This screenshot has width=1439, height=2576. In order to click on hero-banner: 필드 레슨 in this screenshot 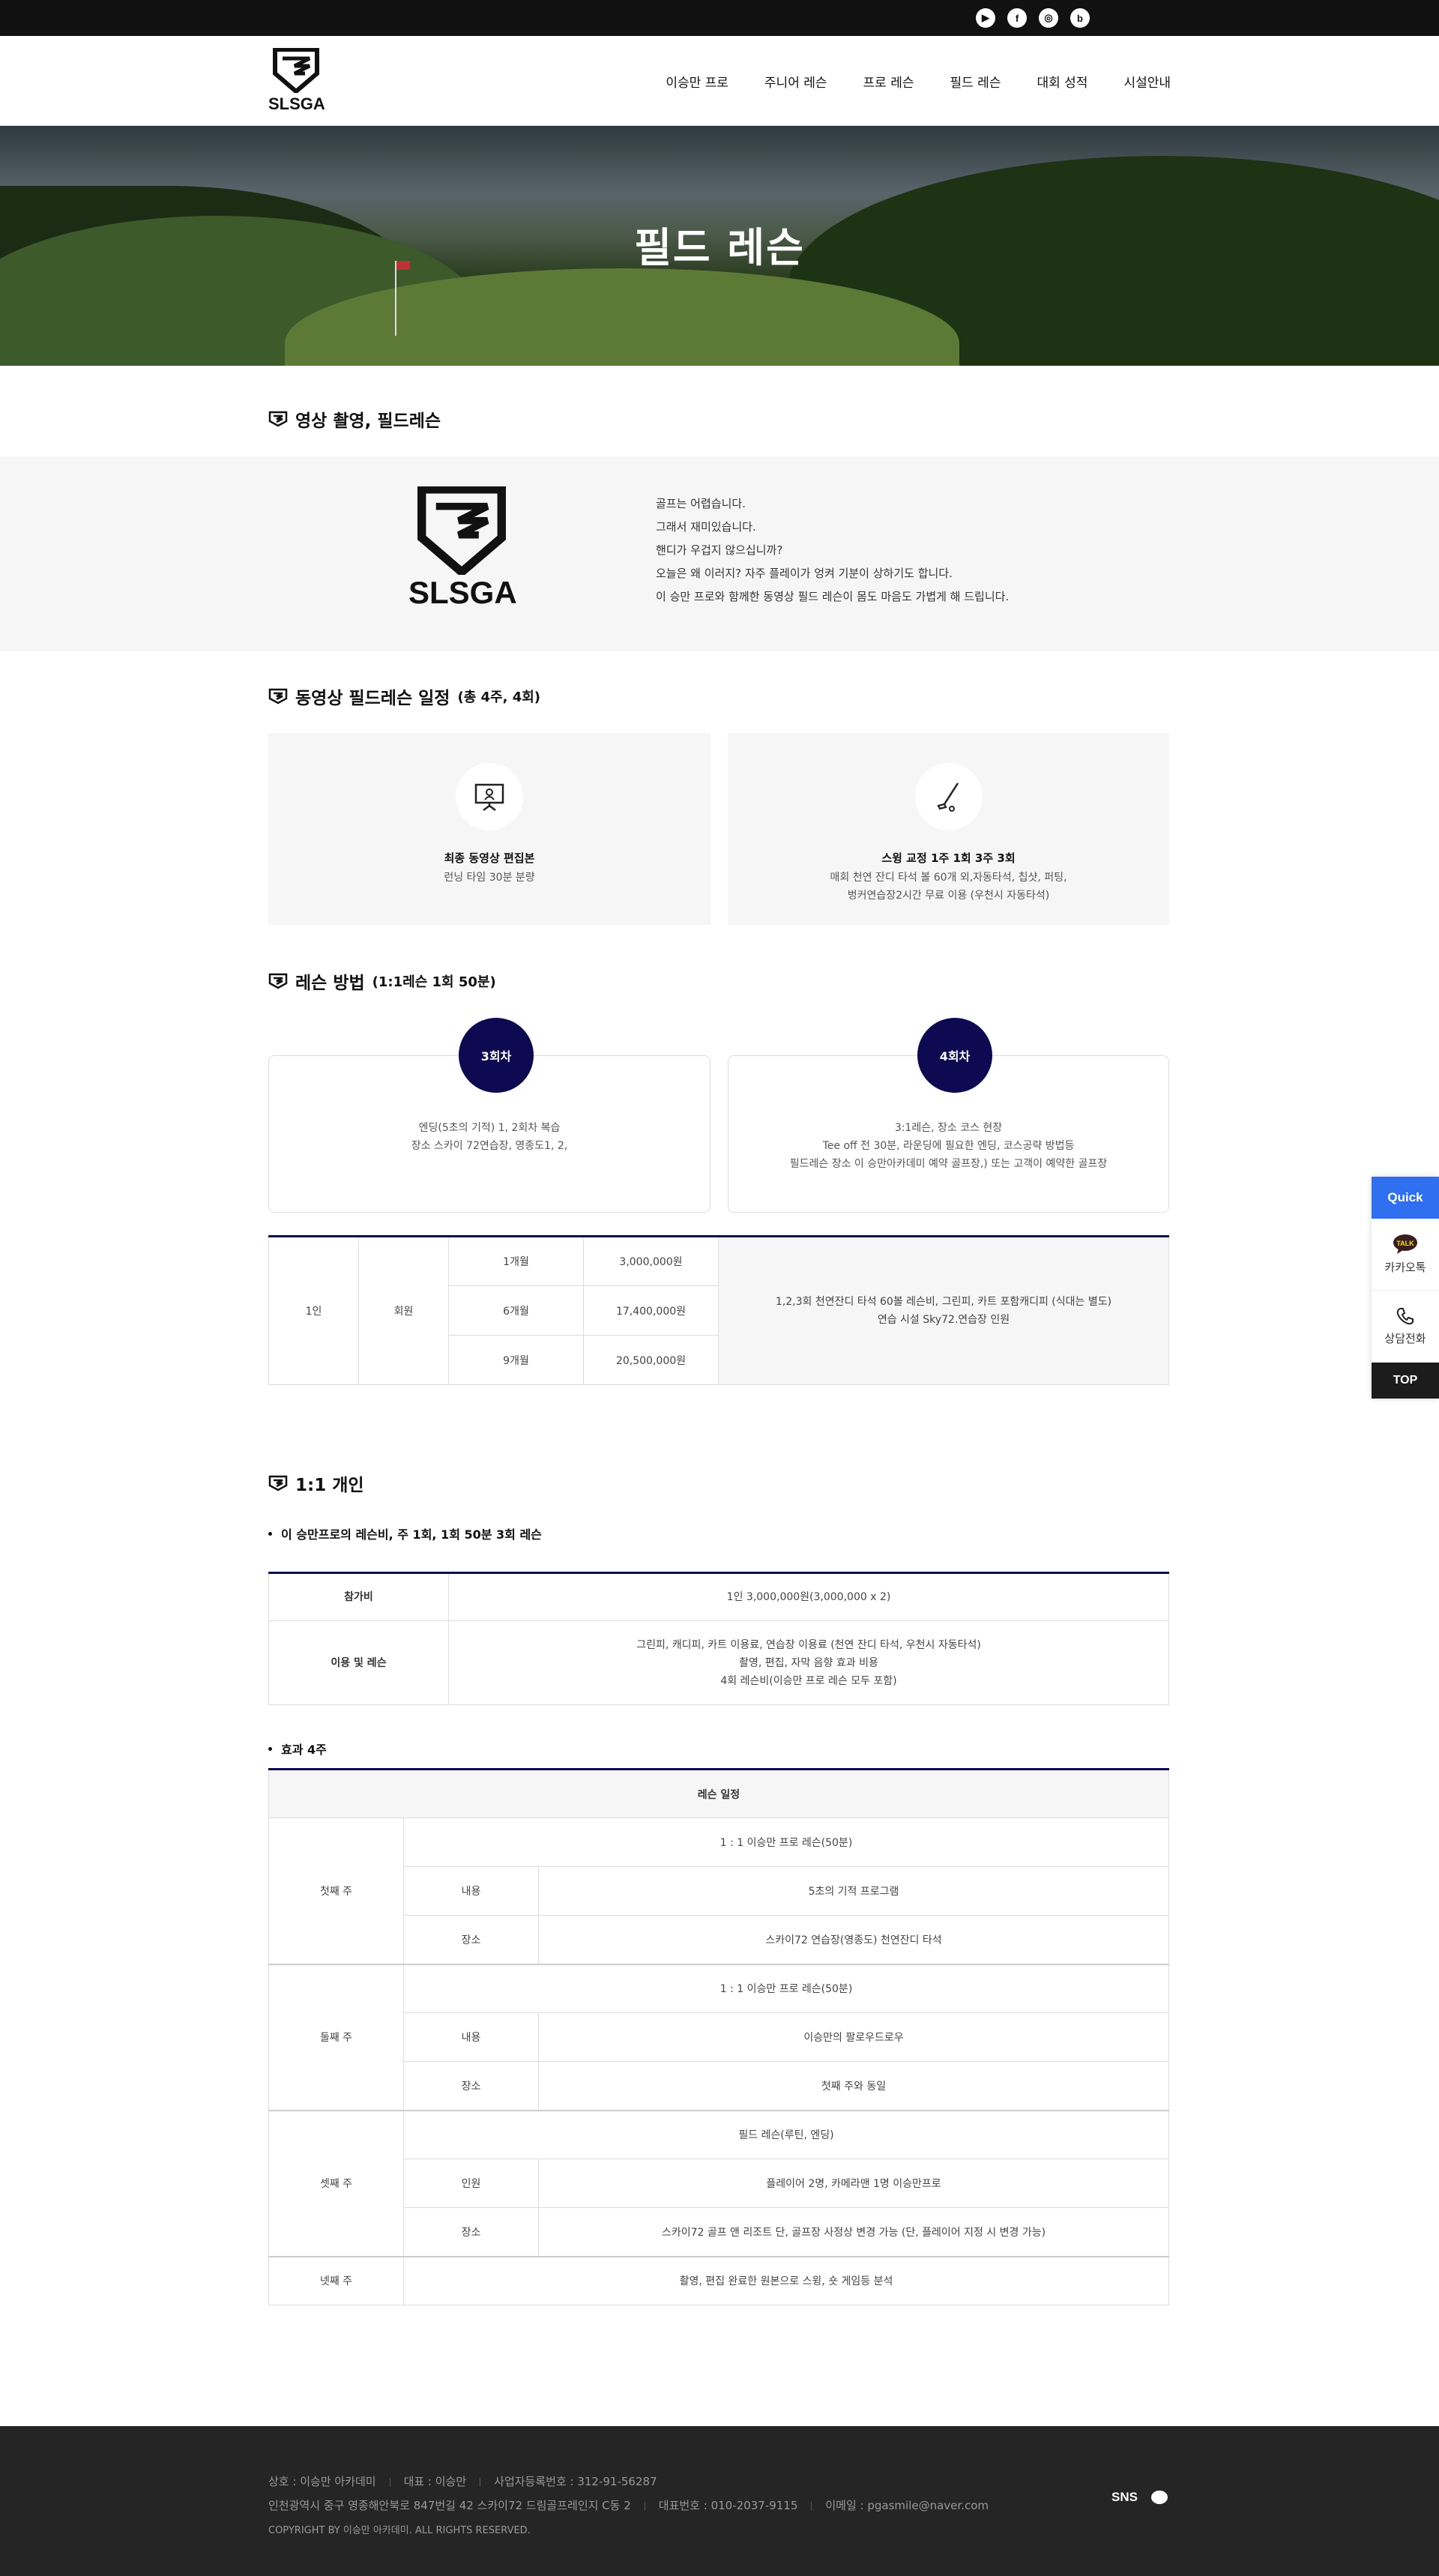, I will do `click(719, 246)`.